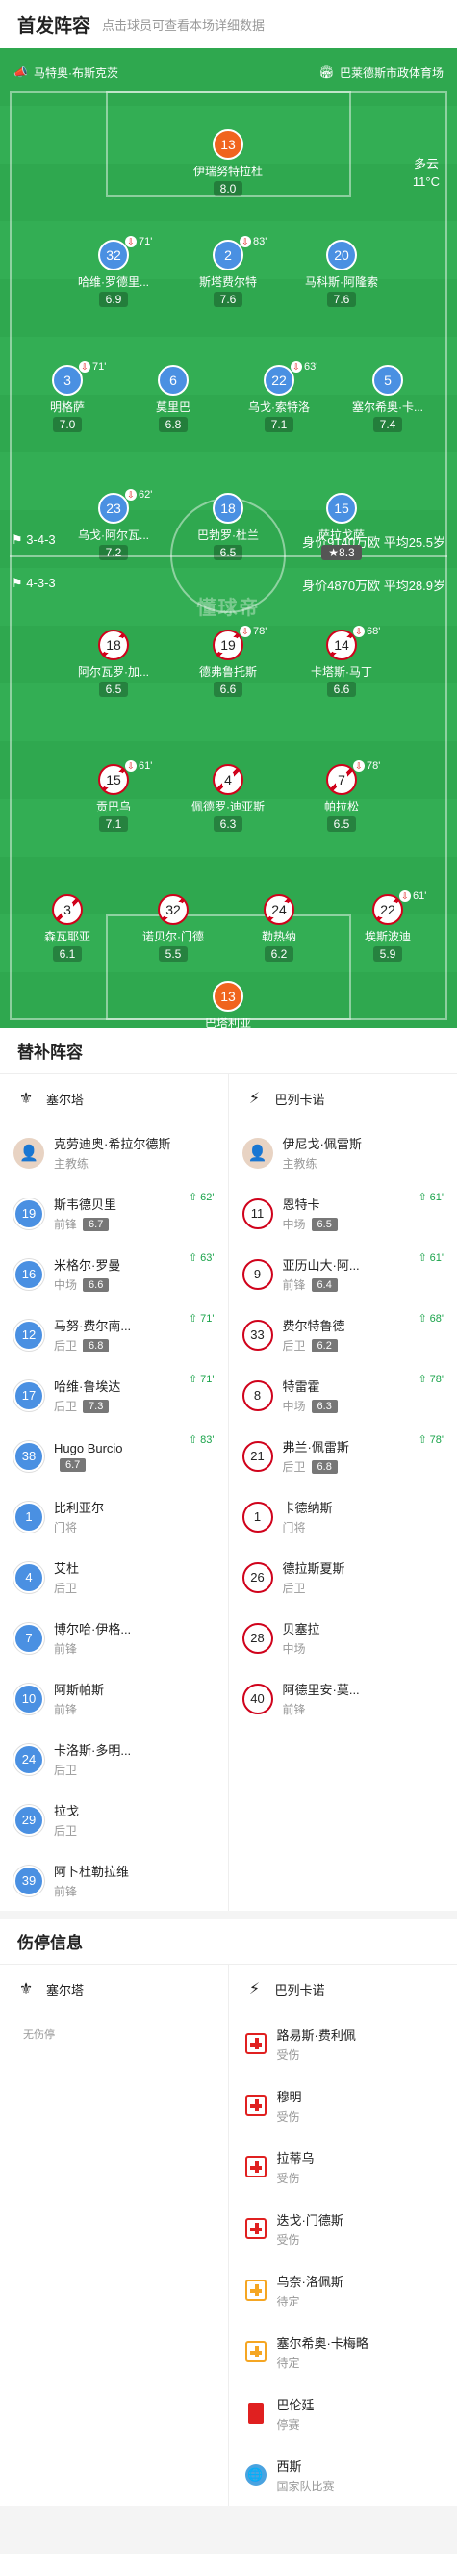  I want to click on player-marker: 20 马科斯·阿隆索 7.6, so click(341, 274).